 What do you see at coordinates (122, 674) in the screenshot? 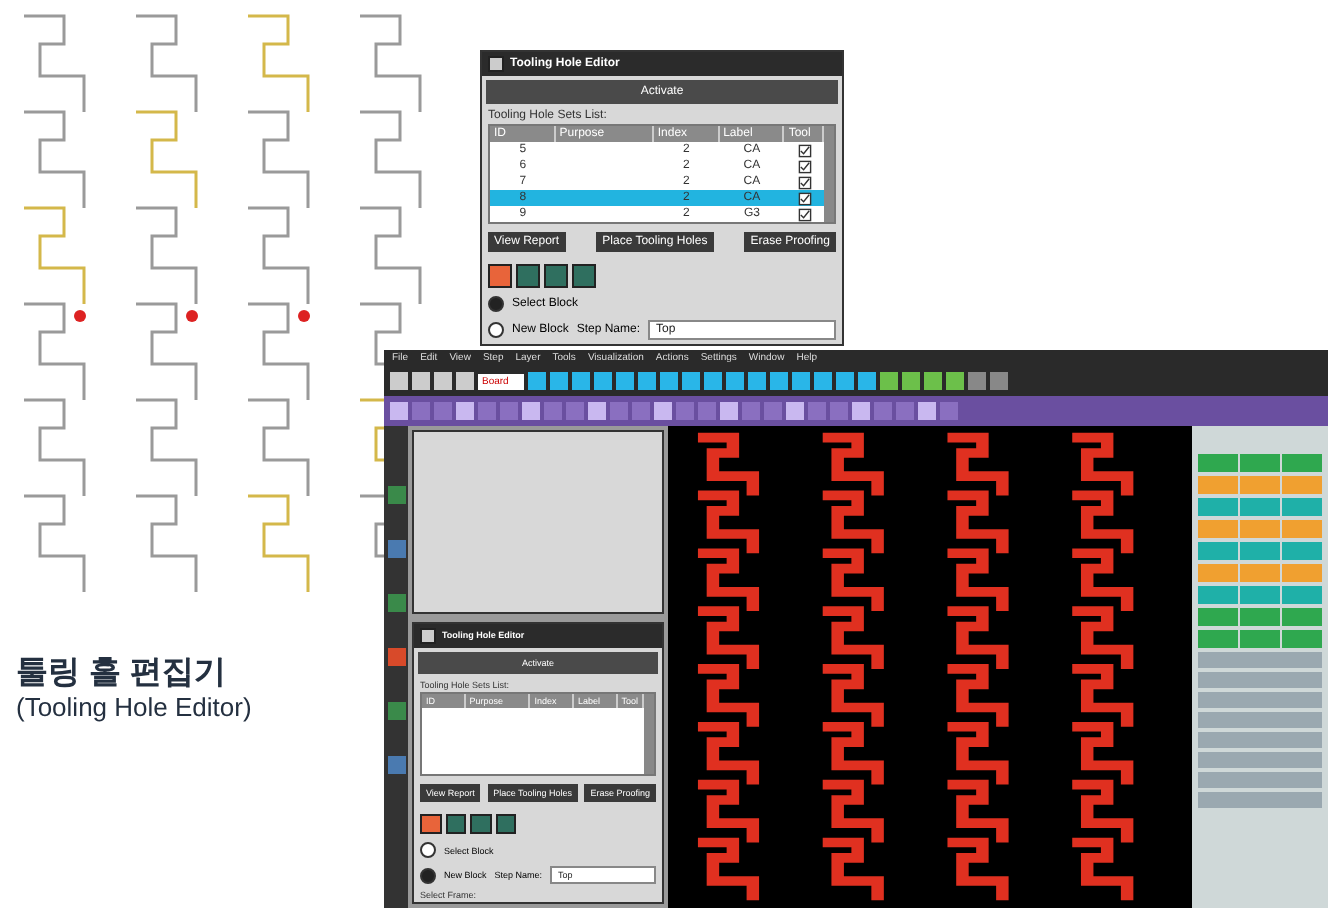
I see `caption-title: 툴링 홀 편집기` at bounding box center [122, 674].